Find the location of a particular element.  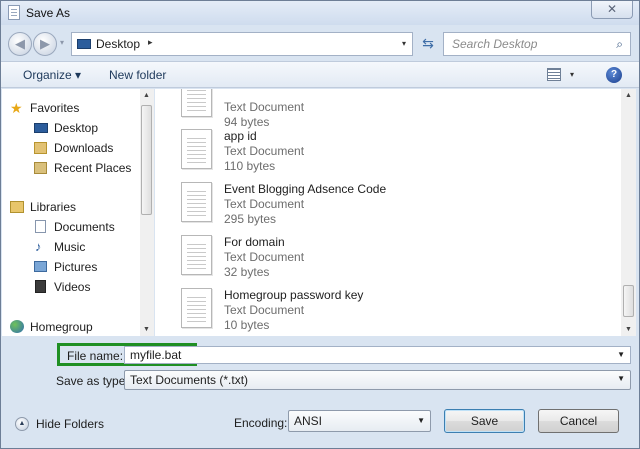

collapse-arrow-icon: ▲ is located at coordinates (22, 424).